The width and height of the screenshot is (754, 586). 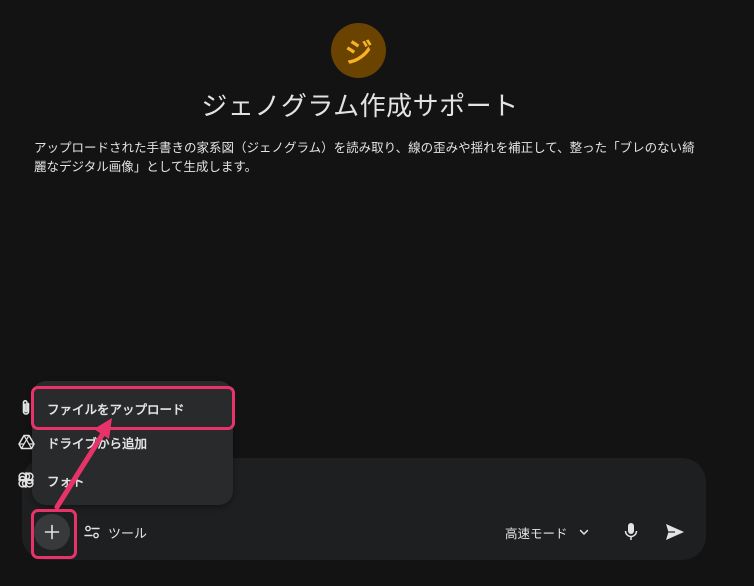 What do you see at coordinates (92, 532) in the screenshot?
I see `tools-icon` at bounding box center [92, 532].